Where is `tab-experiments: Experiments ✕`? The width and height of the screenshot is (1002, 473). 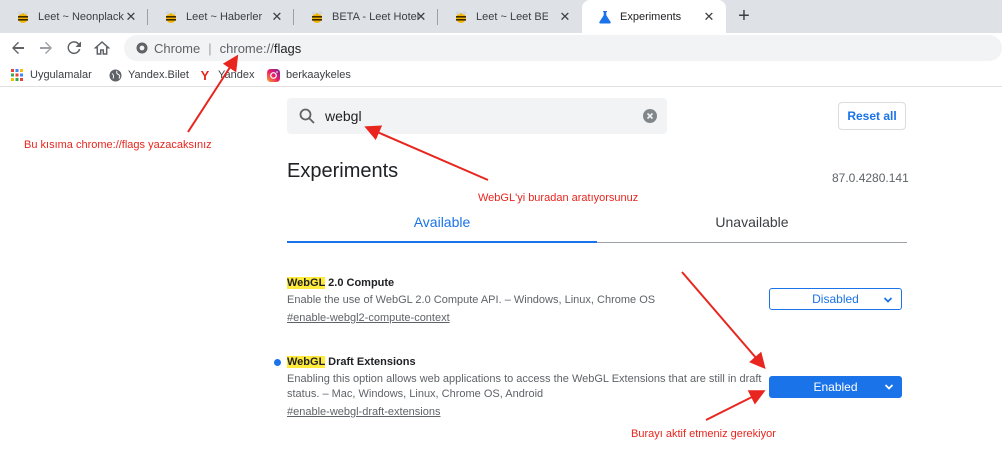 tab-experiments: Experiments ✕ is located at coordinates (654, 16).